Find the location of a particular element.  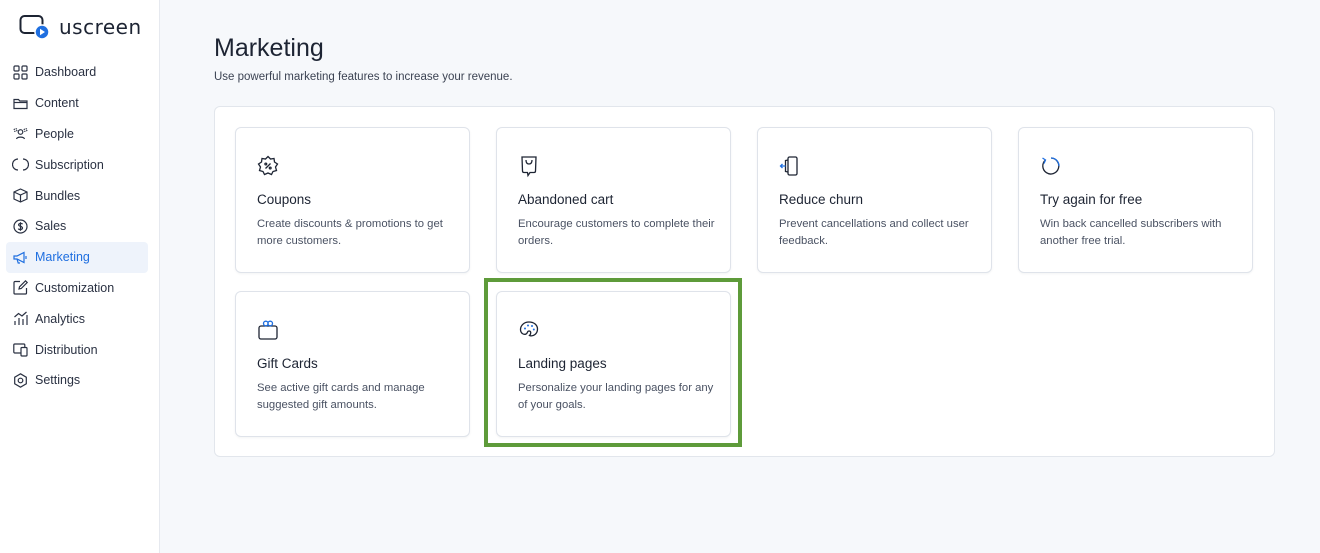

exit-door-icon is located at coordinates (788, 166).